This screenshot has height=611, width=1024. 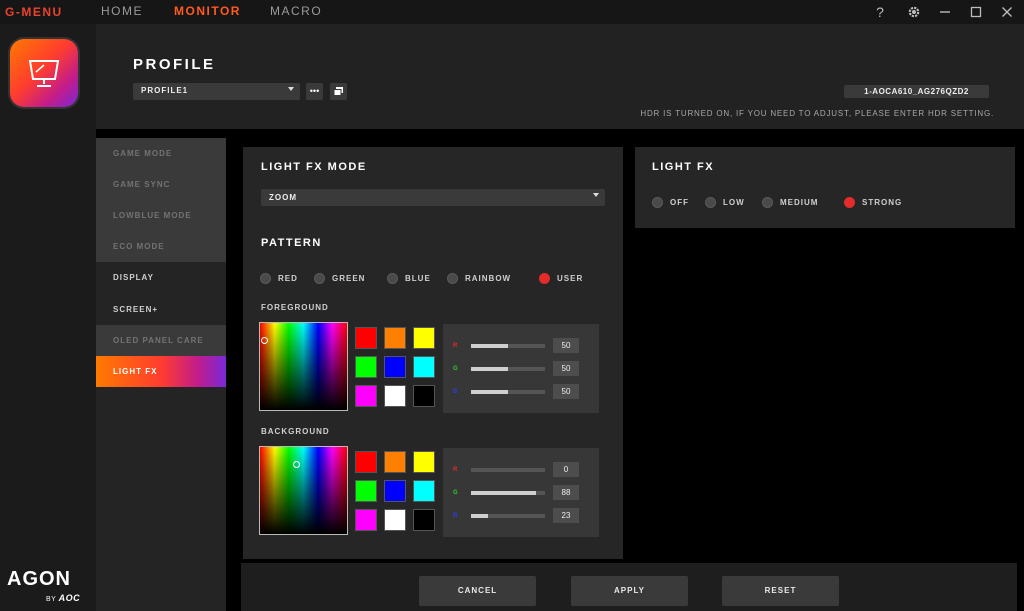 What do you see at coordinates (264, 340) in the screenshot?
I see `foreground-picker-handle` at bounding box center [264, 340].